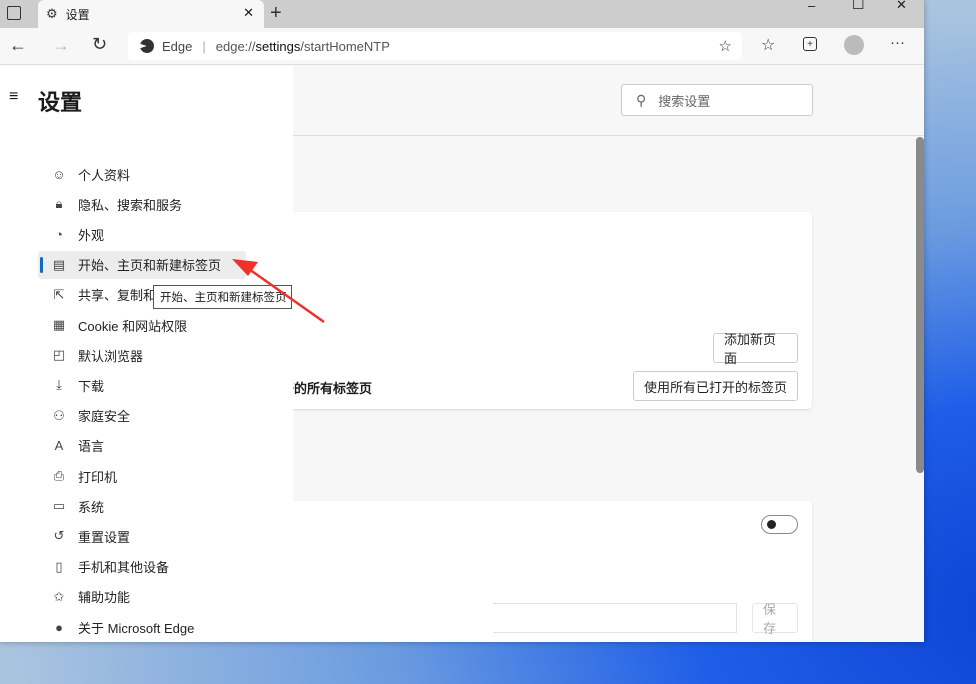 The height and width of the screenshot is (684, 976). Describe the element at coordinates (59, 385) in the screenshot. I see `download-icon: ⤓` at that location.